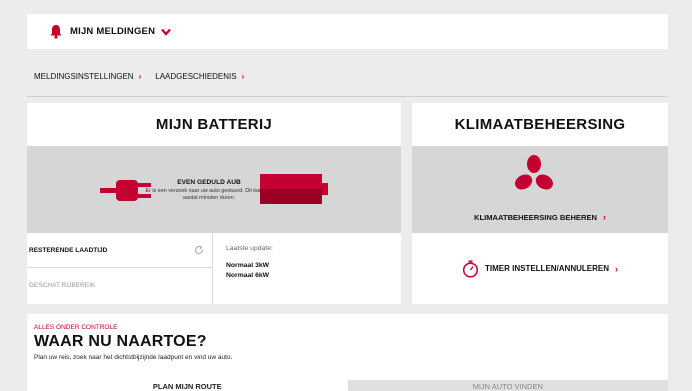 The image size is (692, 391). I want to click on charge-info: RESTERENDE LAADTIJD GESCHAT RIJBEREIK, so click(120, 268).